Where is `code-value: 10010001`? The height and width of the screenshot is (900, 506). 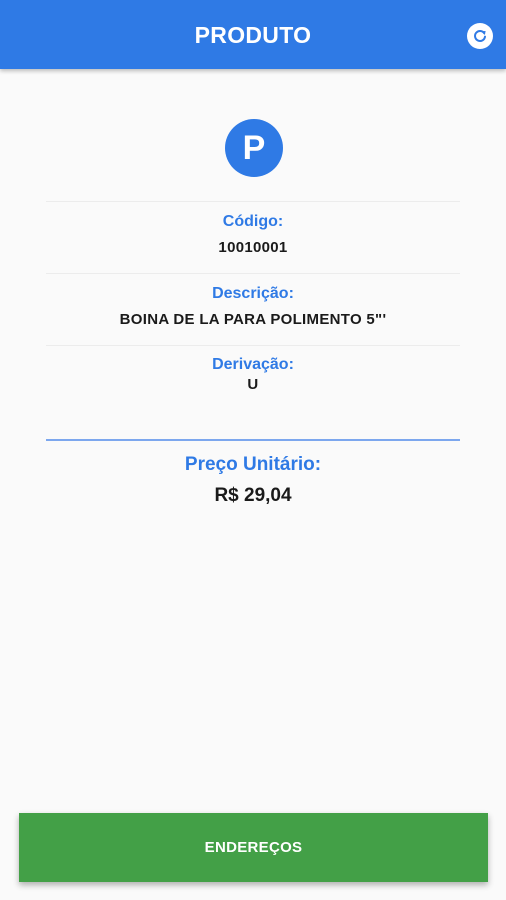
code-value: 10010001 is located at coordinates (253, 247).